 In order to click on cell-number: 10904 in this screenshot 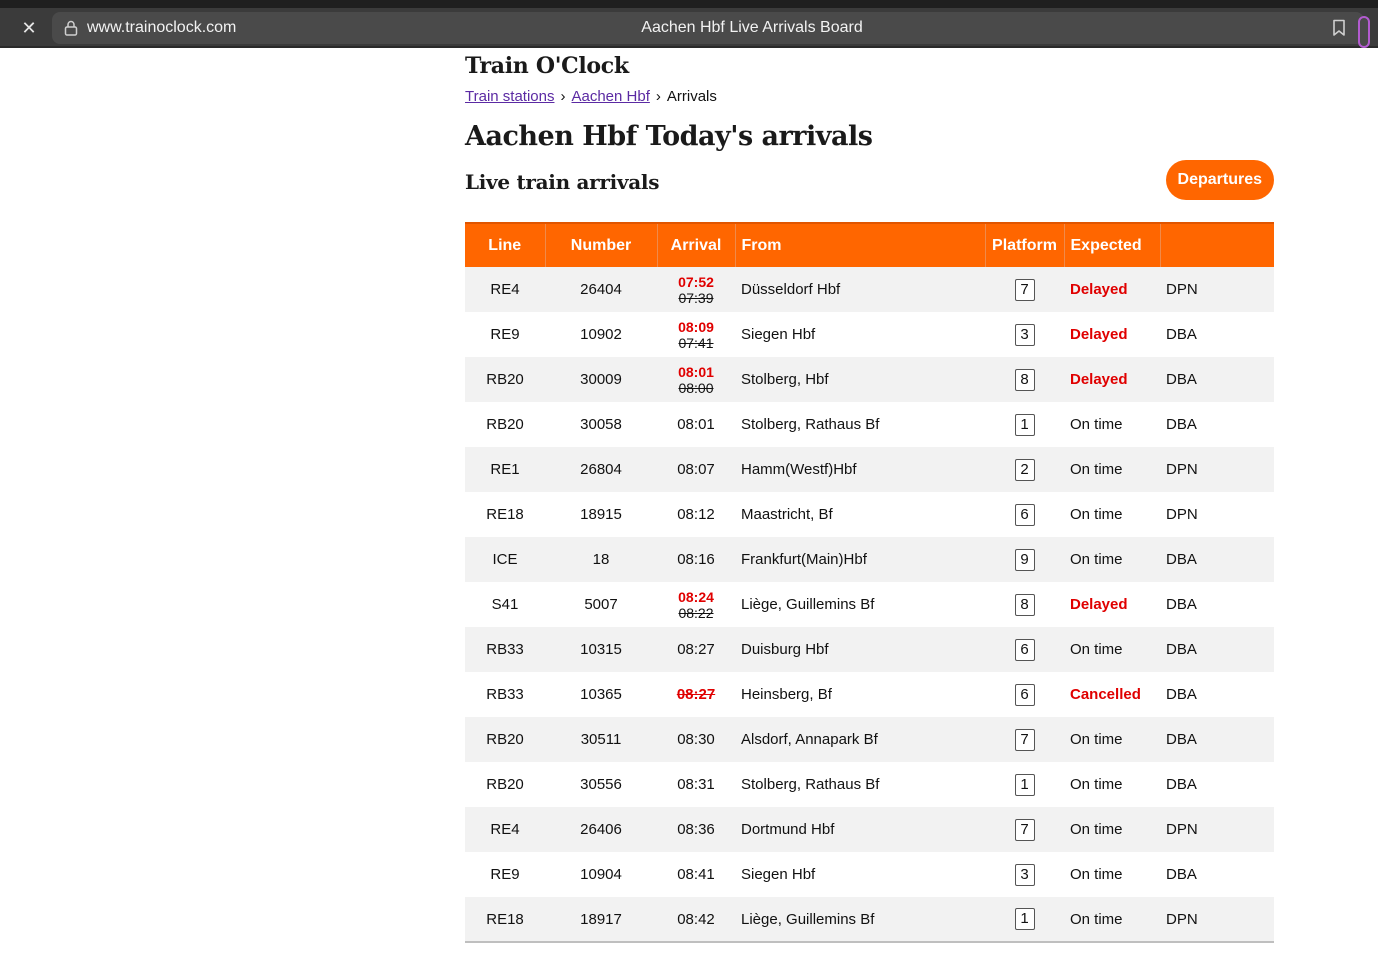, I will do `click(601, 874)`.